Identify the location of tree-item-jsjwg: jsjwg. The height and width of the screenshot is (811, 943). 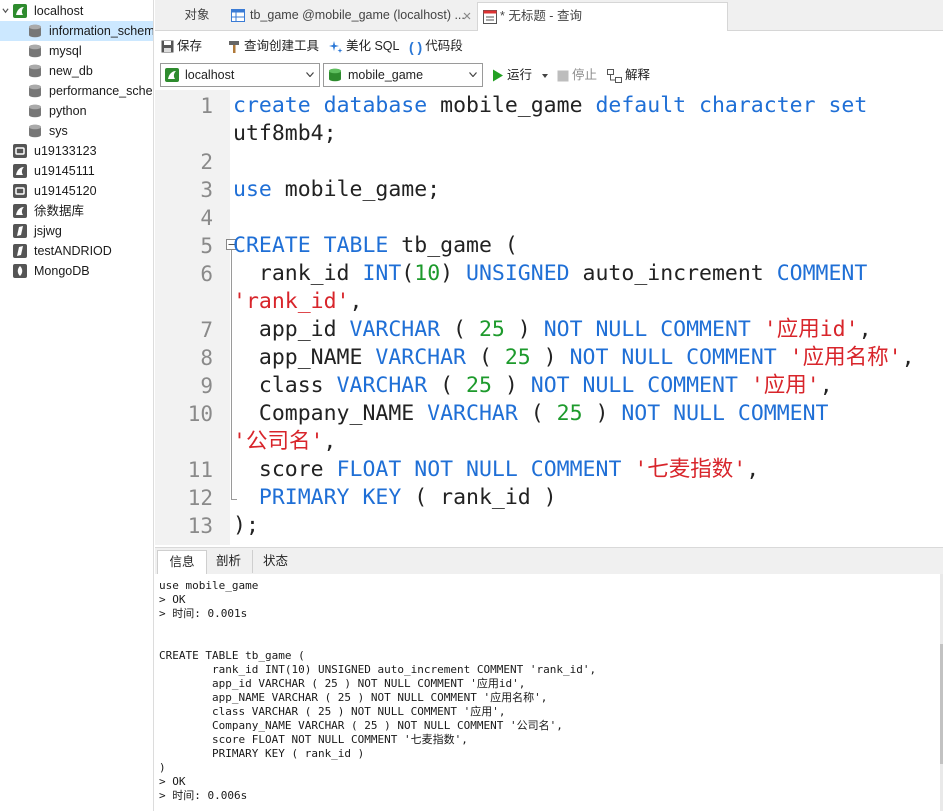
(76, 231).